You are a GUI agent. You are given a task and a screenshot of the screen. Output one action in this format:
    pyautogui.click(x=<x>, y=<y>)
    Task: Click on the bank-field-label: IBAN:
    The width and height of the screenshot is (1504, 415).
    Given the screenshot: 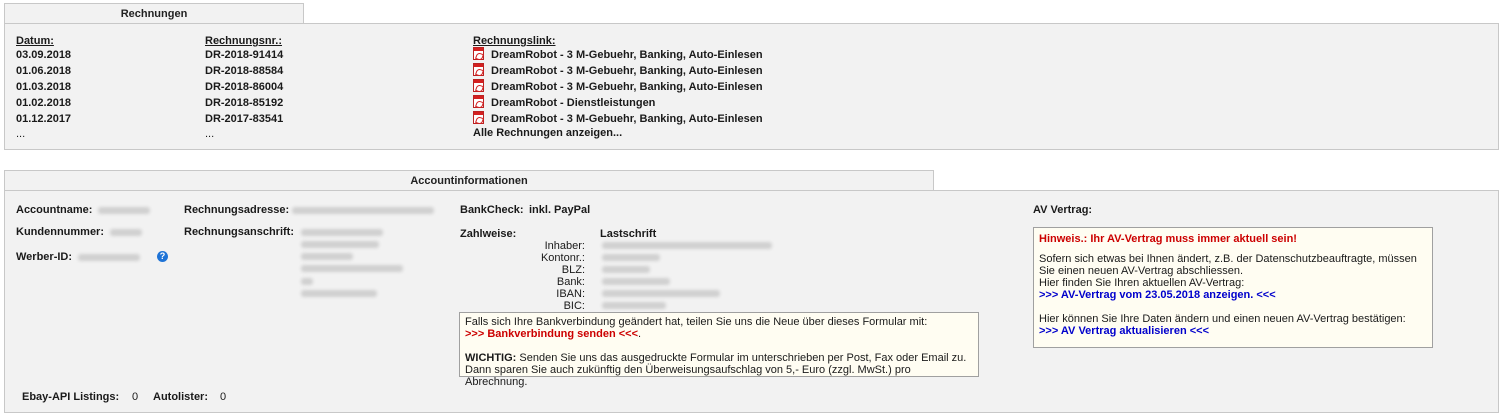 What is the action you would take?
    pyautogui.click(x=570, y=294)
    